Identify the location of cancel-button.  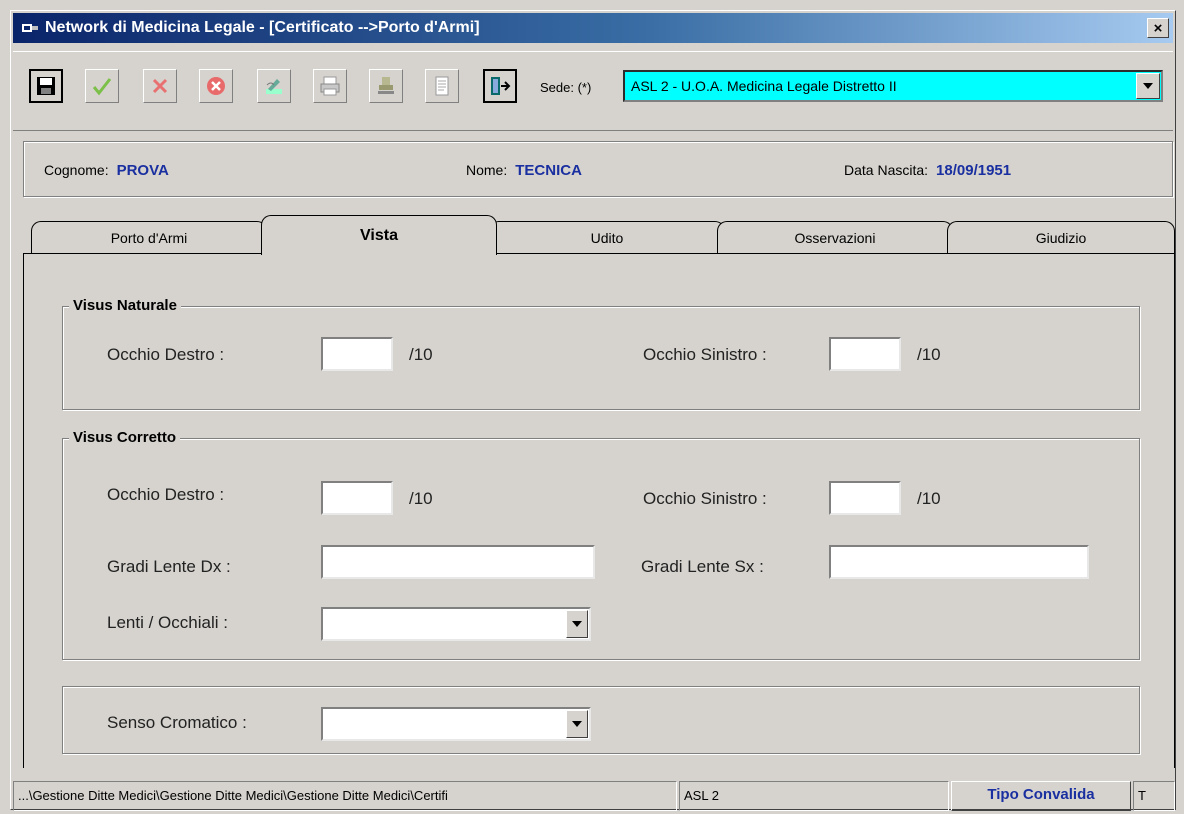
(160, 86).